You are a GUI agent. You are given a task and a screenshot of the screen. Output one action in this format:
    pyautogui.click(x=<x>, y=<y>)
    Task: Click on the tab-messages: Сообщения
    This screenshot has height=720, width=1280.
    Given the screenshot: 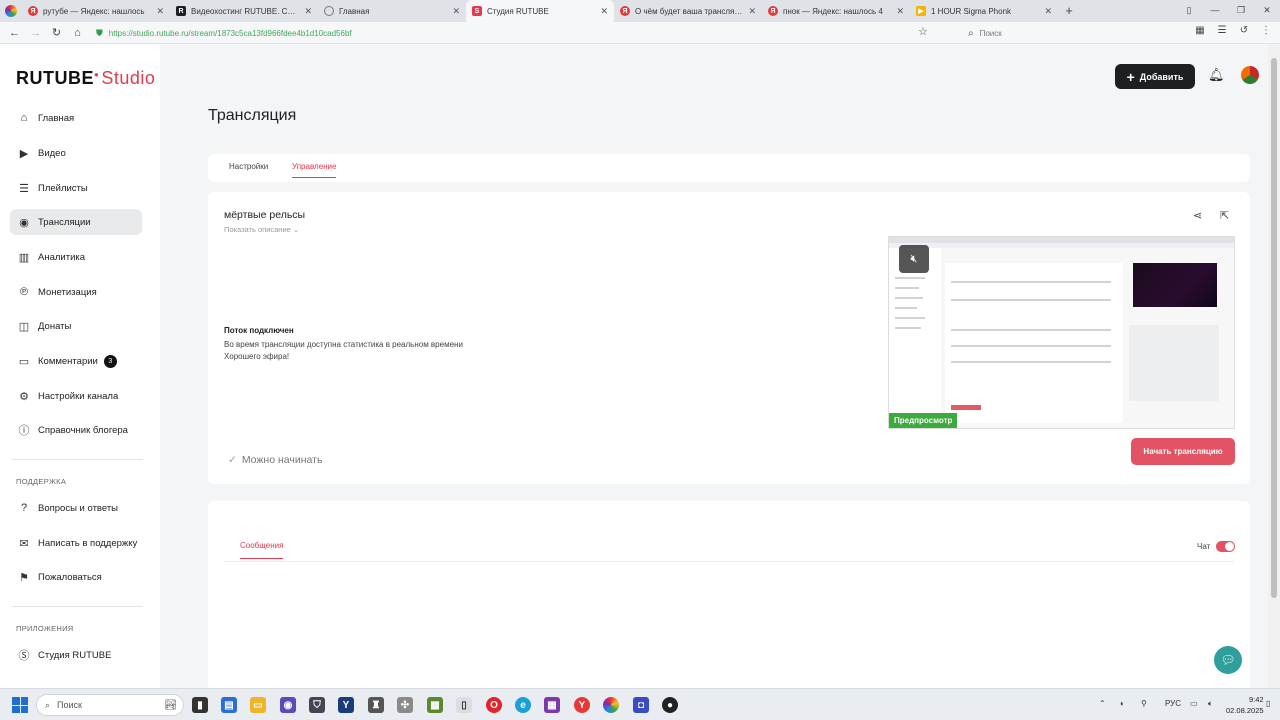 What is the action you would take?
    pyautogui.click(x=262, y=550)
    